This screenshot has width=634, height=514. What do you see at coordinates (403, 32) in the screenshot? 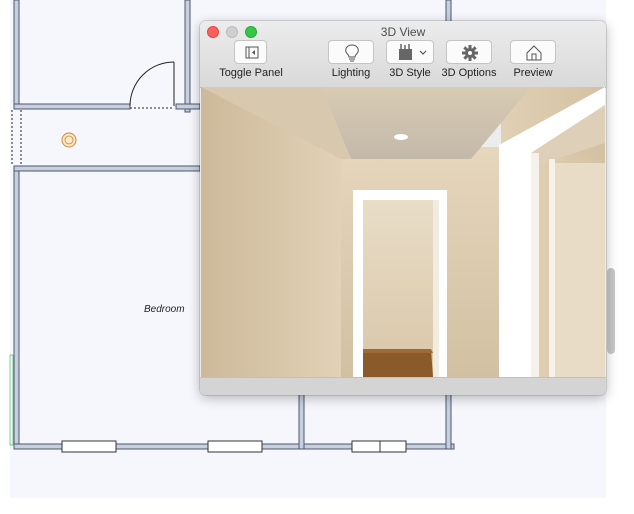
I see `window-title: 3D View` at bounding box center [403, 32].